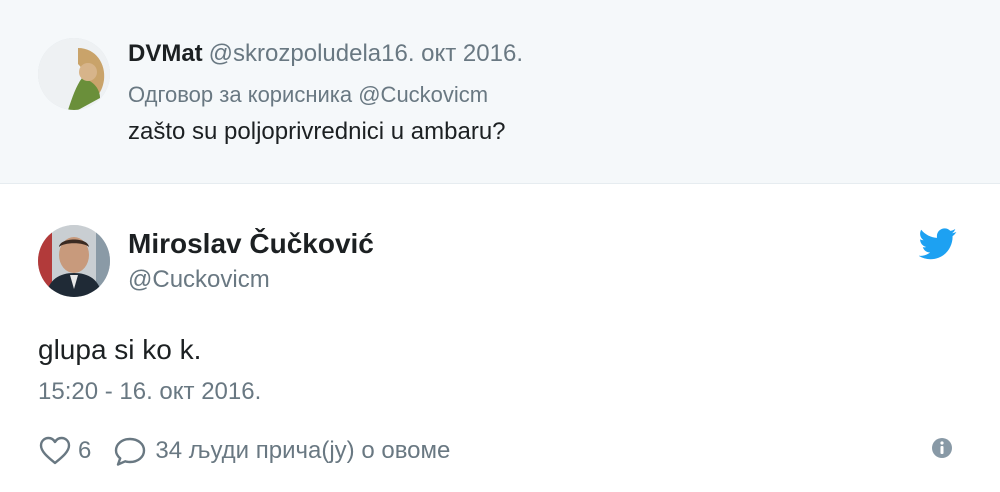 The image size is (1000, 492). I want to click on main-author-name: Miroslav Čučković, so click(251, 244).